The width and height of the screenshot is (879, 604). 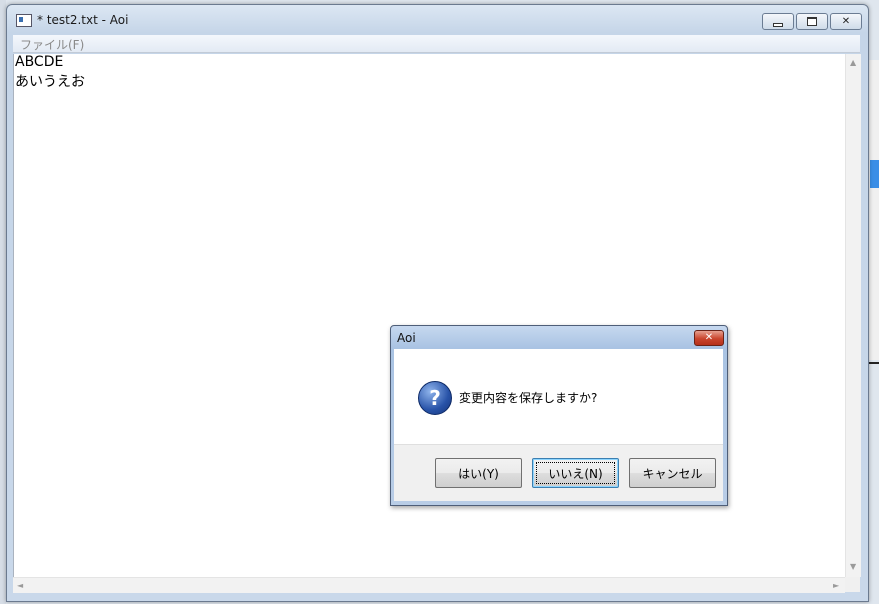 I want to click on minimize-icon, so click(x=778, y=24).